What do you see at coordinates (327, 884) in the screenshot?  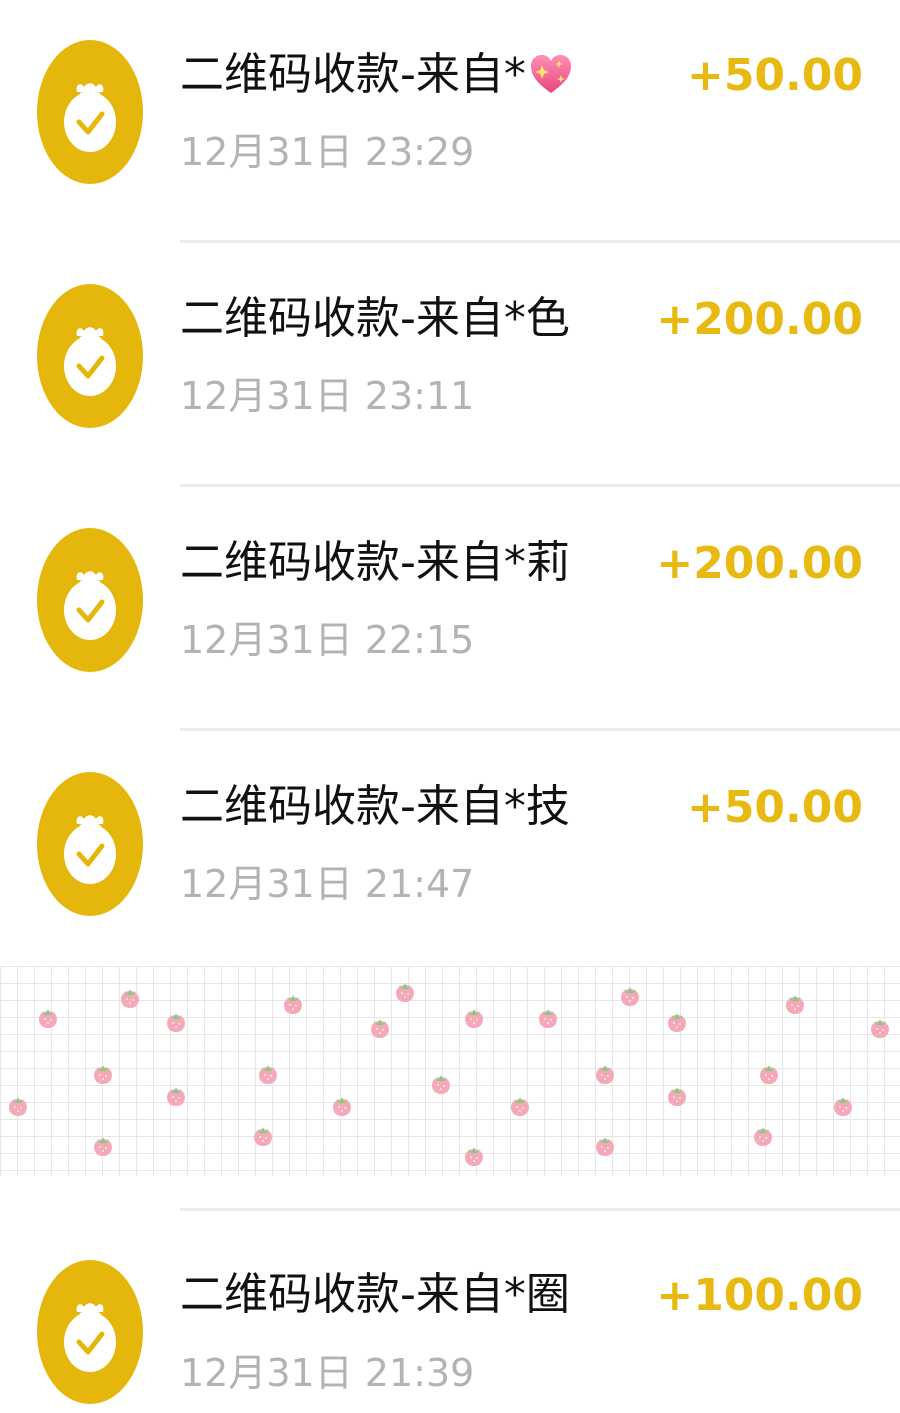 I see `transaction-time: 12月31日 21:47` at bounding box center [327, 884].